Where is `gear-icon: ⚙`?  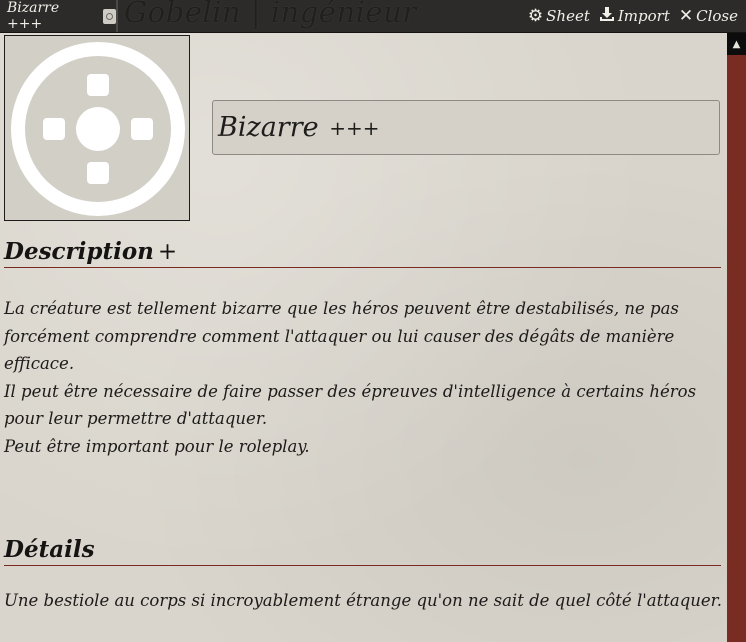
gear-icon: ⚙ is located at coordinates (535, 15).